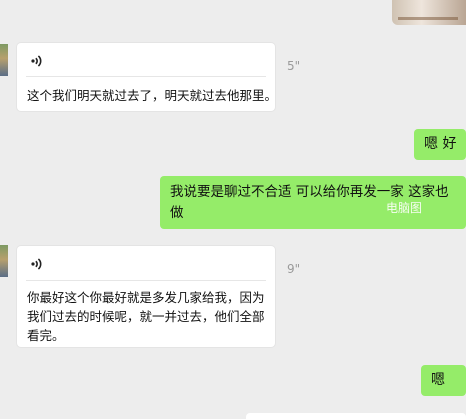 Image resolution: width=466 pixels, height=419 pixels. I want to click on voice-message-bubble: 这个我们明天就过去了，明天就过去他那里。, so click(147, 77).